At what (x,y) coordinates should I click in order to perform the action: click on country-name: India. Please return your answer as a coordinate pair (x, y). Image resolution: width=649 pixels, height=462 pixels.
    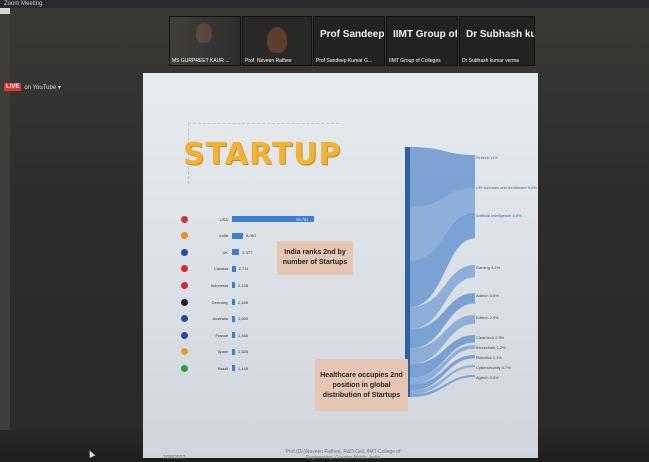
    Looking at the image, I should click on (223, 236).